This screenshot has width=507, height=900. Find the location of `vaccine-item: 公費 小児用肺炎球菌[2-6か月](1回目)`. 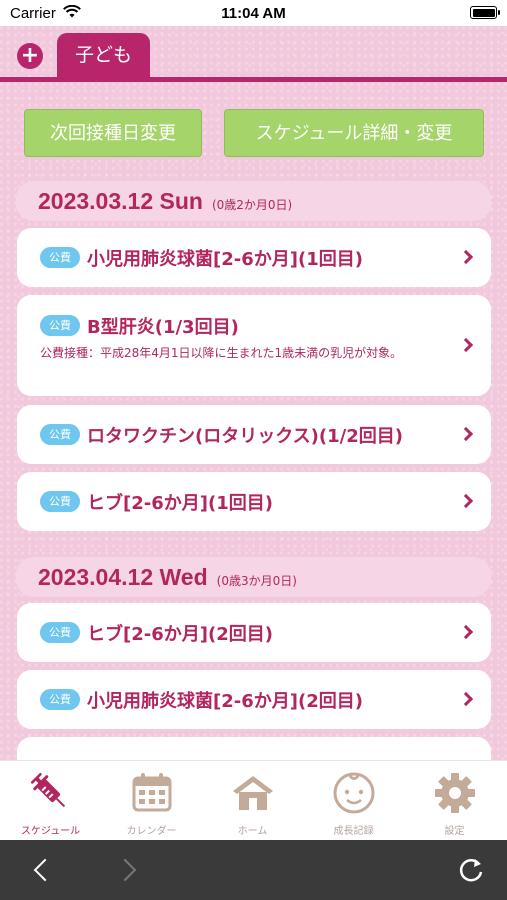

vaccine-item: 公費 小児用肺炎球菌[2-6か月](1回目) is located at coordinates (254, 257).